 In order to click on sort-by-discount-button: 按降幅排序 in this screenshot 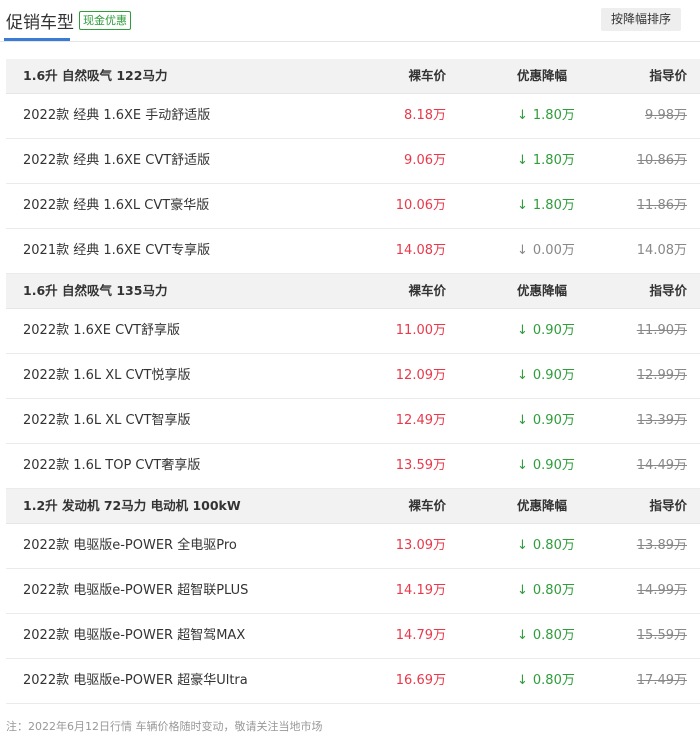, I will do `click(641, 19)`.